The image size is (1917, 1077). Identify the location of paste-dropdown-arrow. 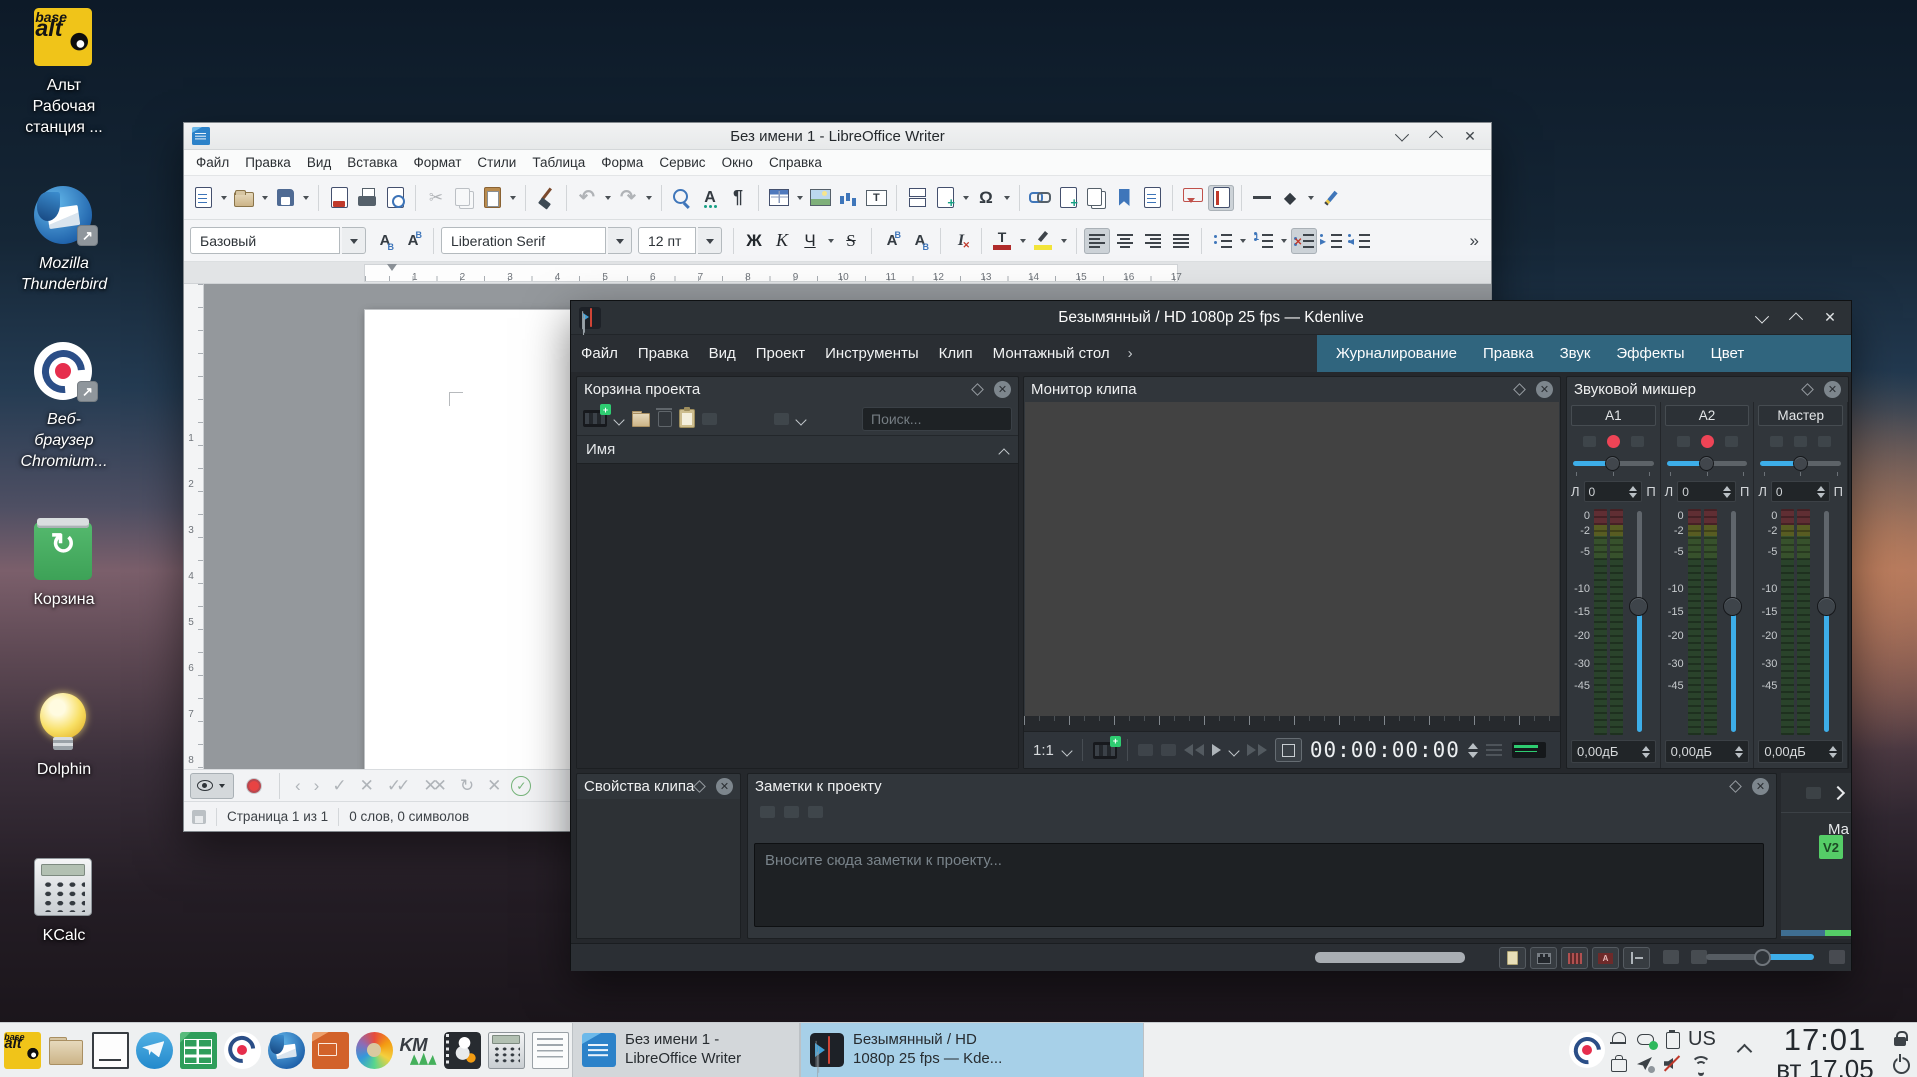
(512, 198).